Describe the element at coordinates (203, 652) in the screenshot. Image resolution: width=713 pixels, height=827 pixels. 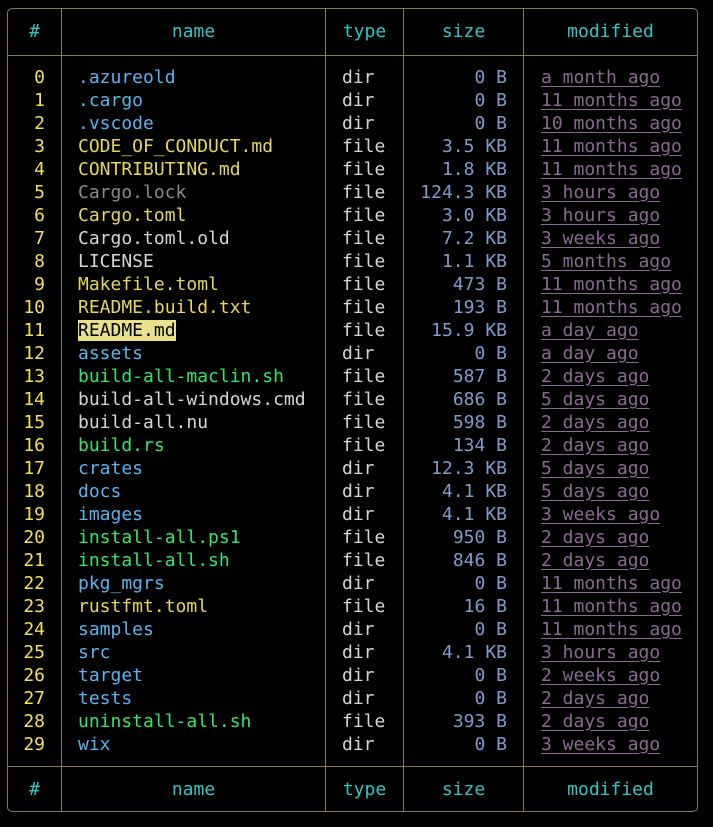
I see `row-name: src` at that location.